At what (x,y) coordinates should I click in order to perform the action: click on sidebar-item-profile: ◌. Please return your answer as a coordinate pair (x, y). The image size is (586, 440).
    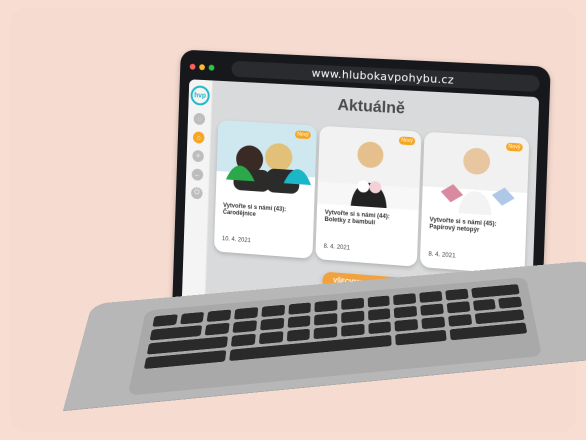
    Looking at the image, I should click on (199, 119).